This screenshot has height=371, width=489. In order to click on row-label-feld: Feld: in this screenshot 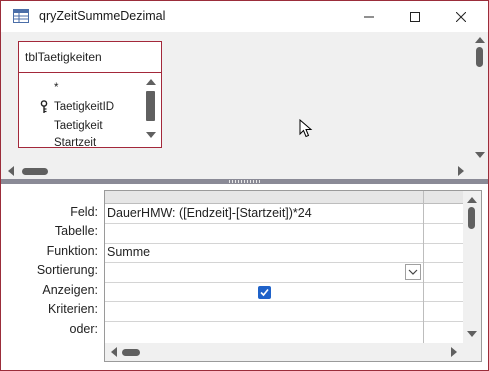, I will do `click(84, 212)`.